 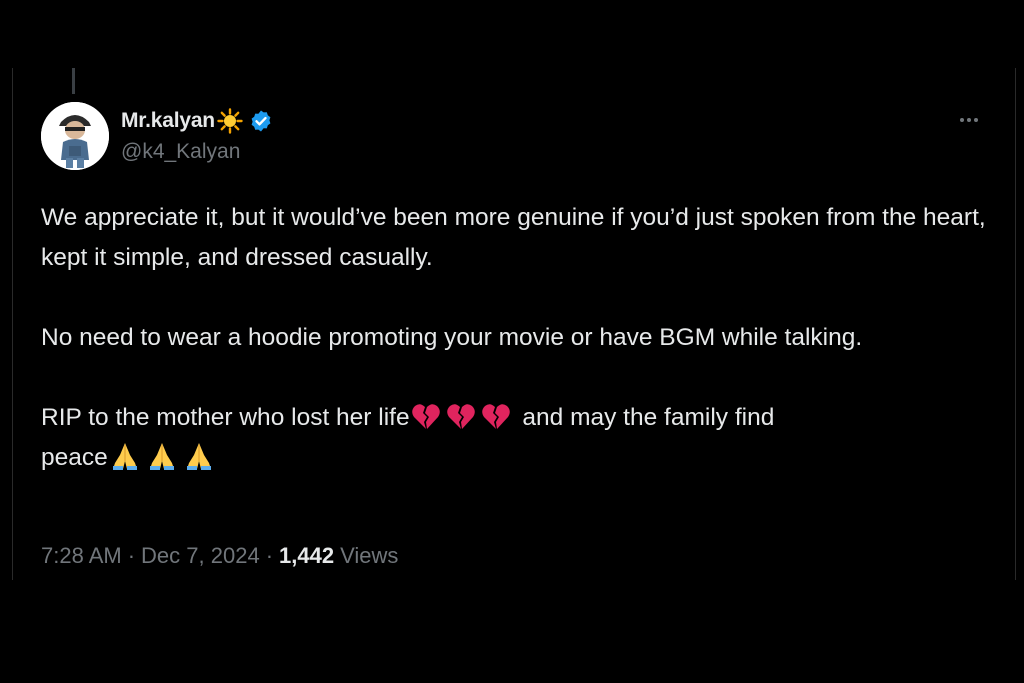 I want to click on tweet-timestamp-link: 7:28 AM · Dec 7, 2024, so click(x=150, y=556).